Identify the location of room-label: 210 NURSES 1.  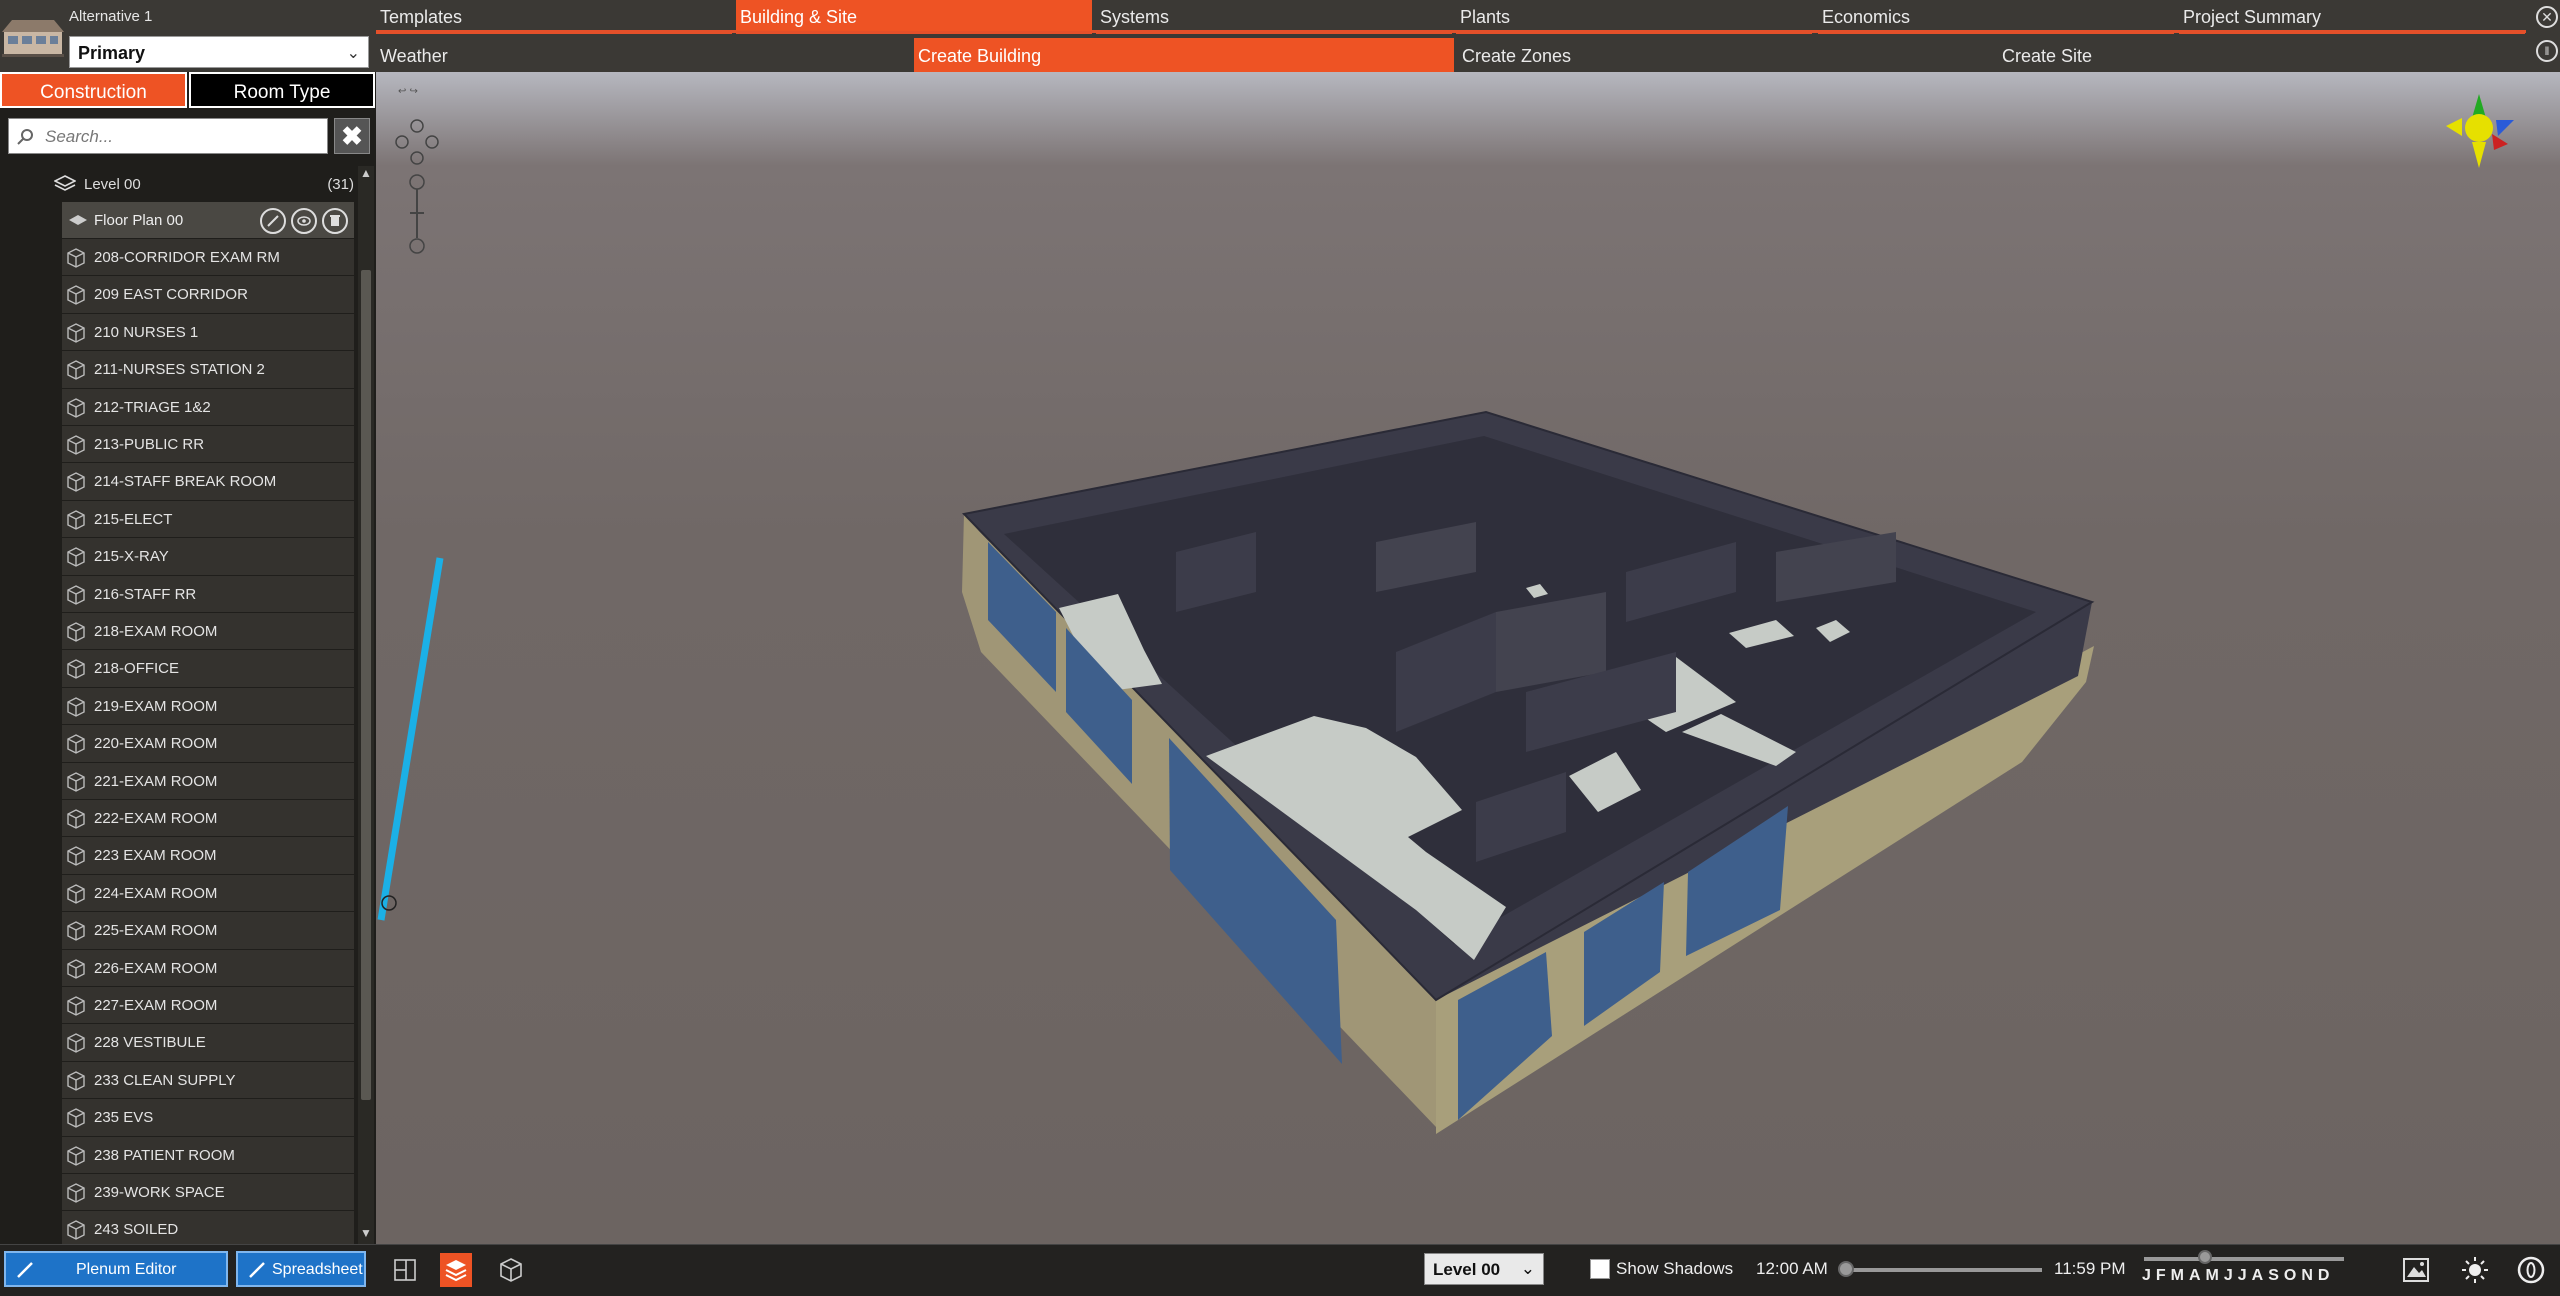
(146, 332).